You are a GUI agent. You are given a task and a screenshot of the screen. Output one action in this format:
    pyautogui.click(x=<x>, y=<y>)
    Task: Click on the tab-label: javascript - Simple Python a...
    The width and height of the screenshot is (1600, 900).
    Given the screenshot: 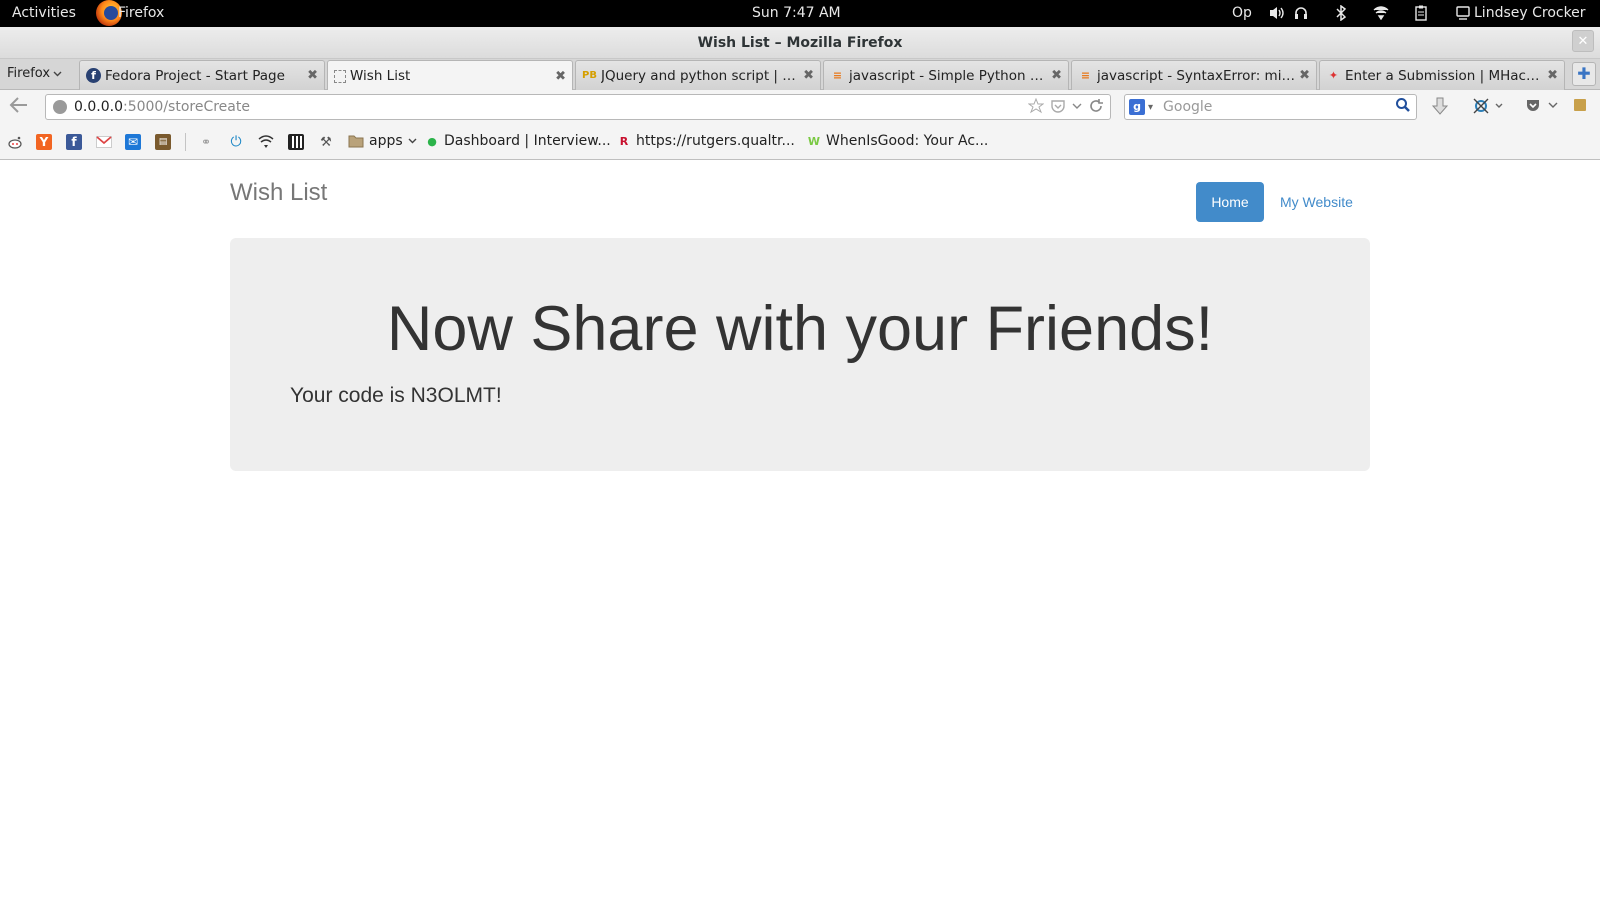 What is the action you would take?
    pyautogui.click(x=948, y=75)
    